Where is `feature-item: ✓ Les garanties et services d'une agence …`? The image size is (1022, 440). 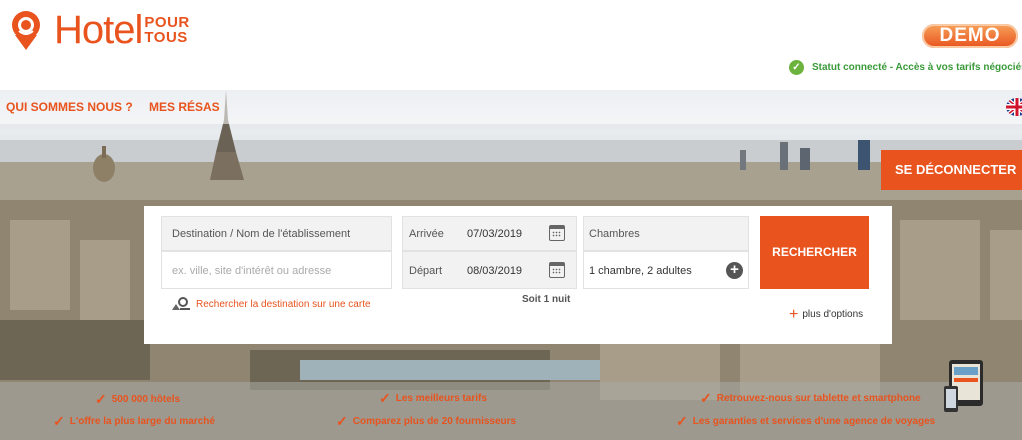
feature-item: ✓ Les garanties et services d'une agence … is located at coordinates (805, 421).